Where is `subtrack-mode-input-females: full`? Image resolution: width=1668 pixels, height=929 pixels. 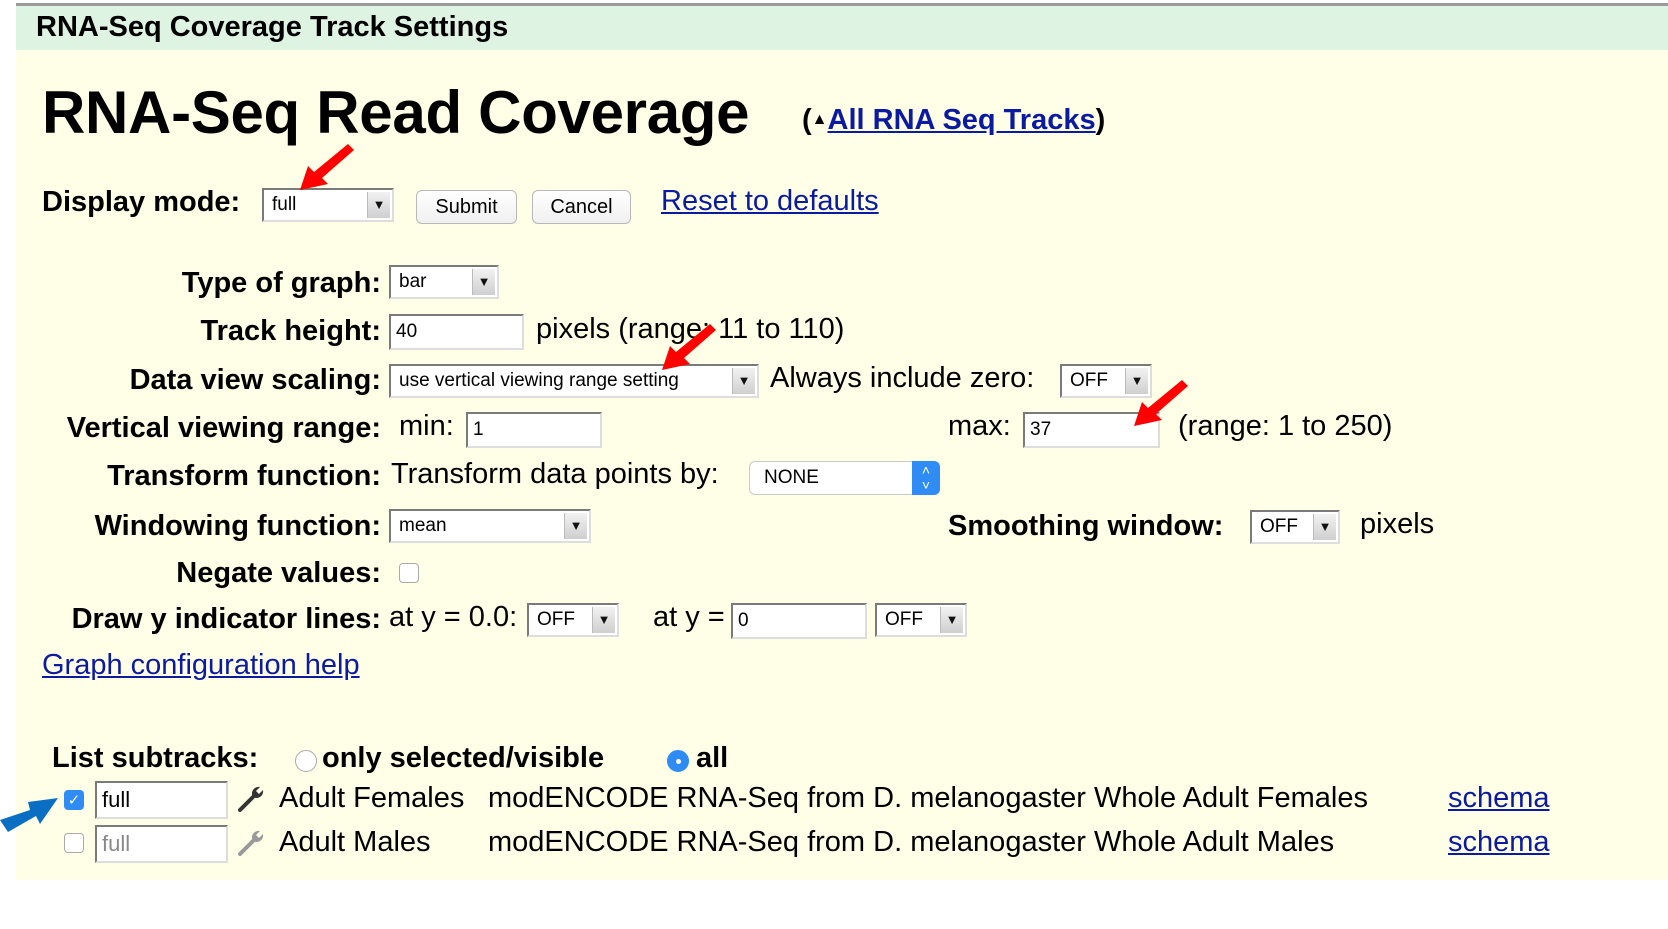
subtrack-mode-input-females: full is located at coordinates (161, 800).